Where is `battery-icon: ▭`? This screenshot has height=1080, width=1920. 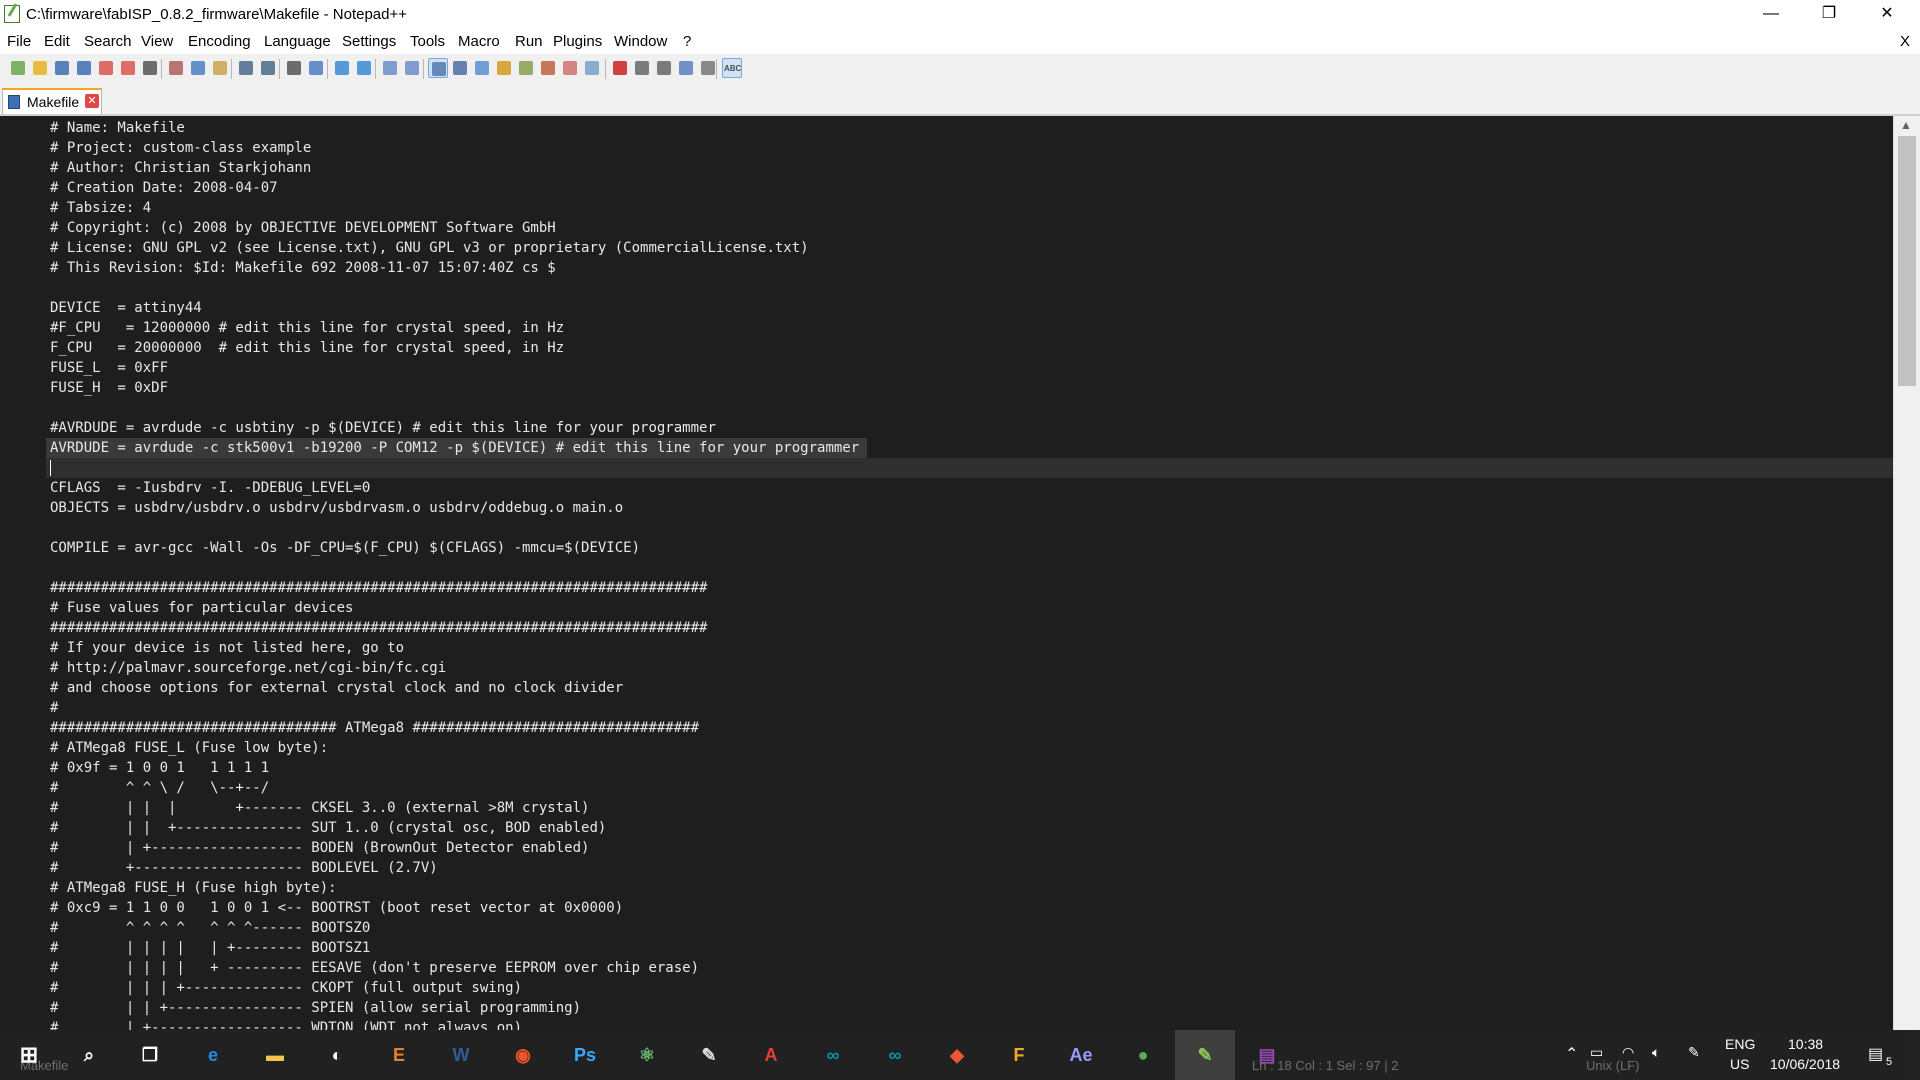
battery-icon: ▭ is located at coordinates (1596, 1052).